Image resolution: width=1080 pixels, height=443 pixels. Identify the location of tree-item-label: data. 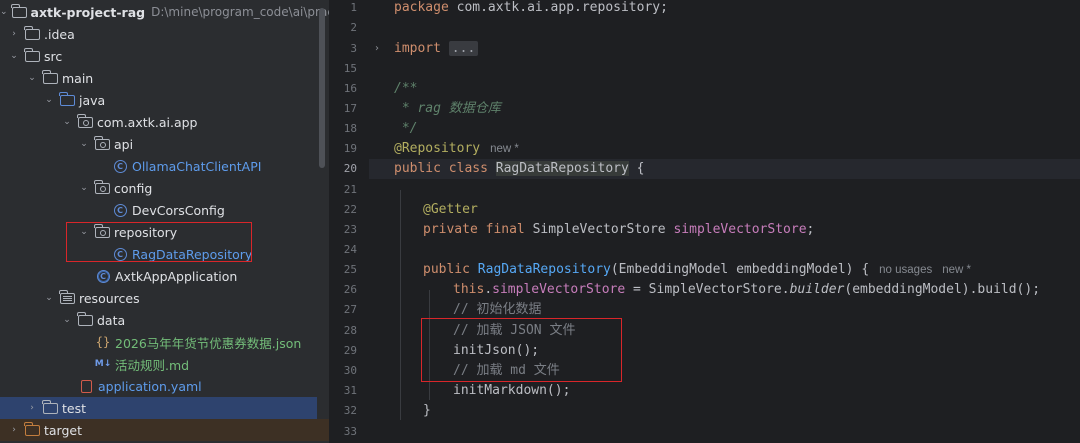
(111, 320).